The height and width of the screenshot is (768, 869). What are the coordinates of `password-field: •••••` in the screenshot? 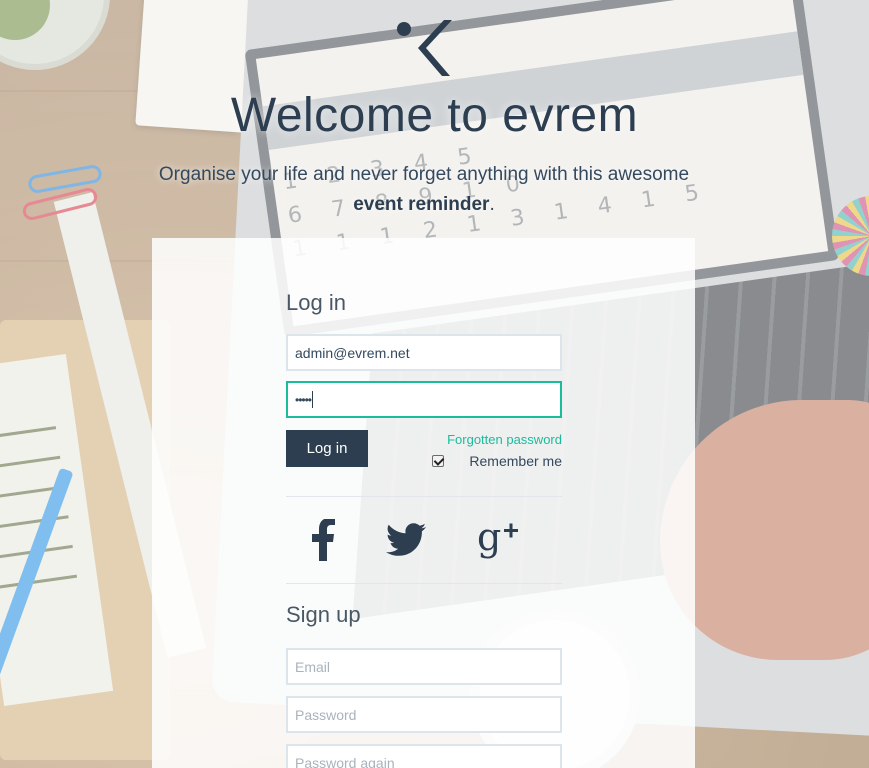 It's located at (424, 399).